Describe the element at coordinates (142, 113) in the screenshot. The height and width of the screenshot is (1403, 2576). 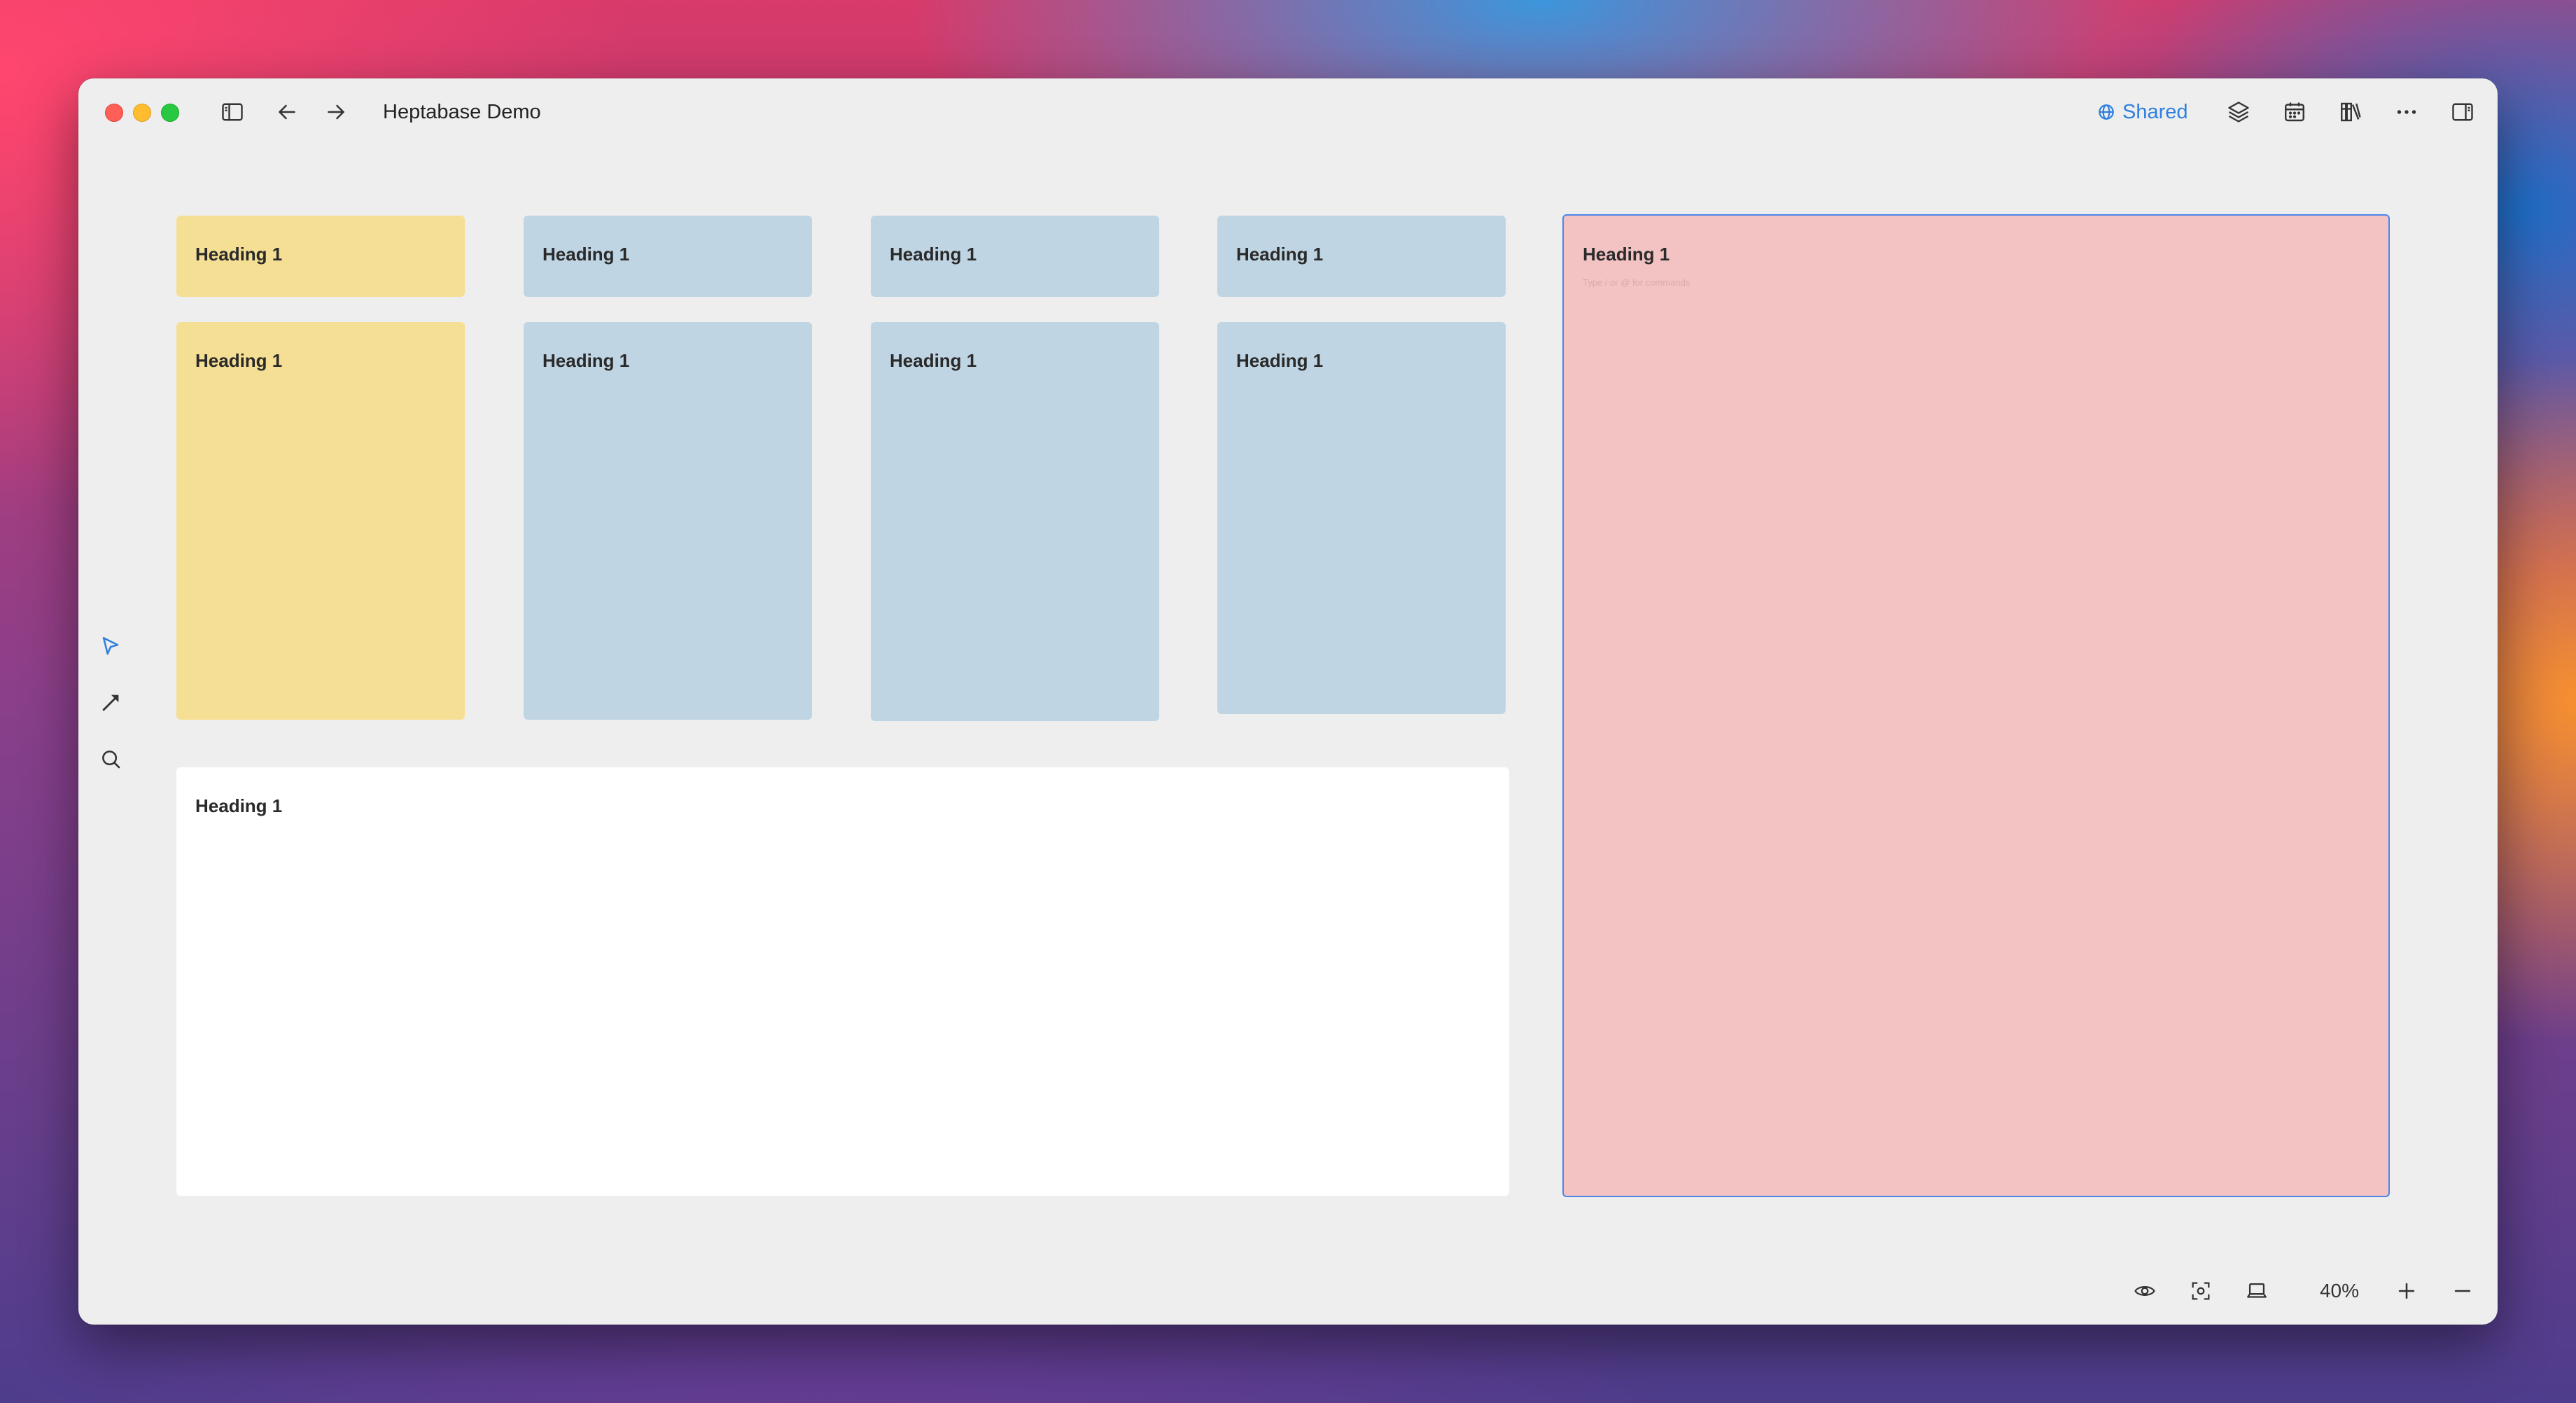
I see `minimize-window-button` at that location.